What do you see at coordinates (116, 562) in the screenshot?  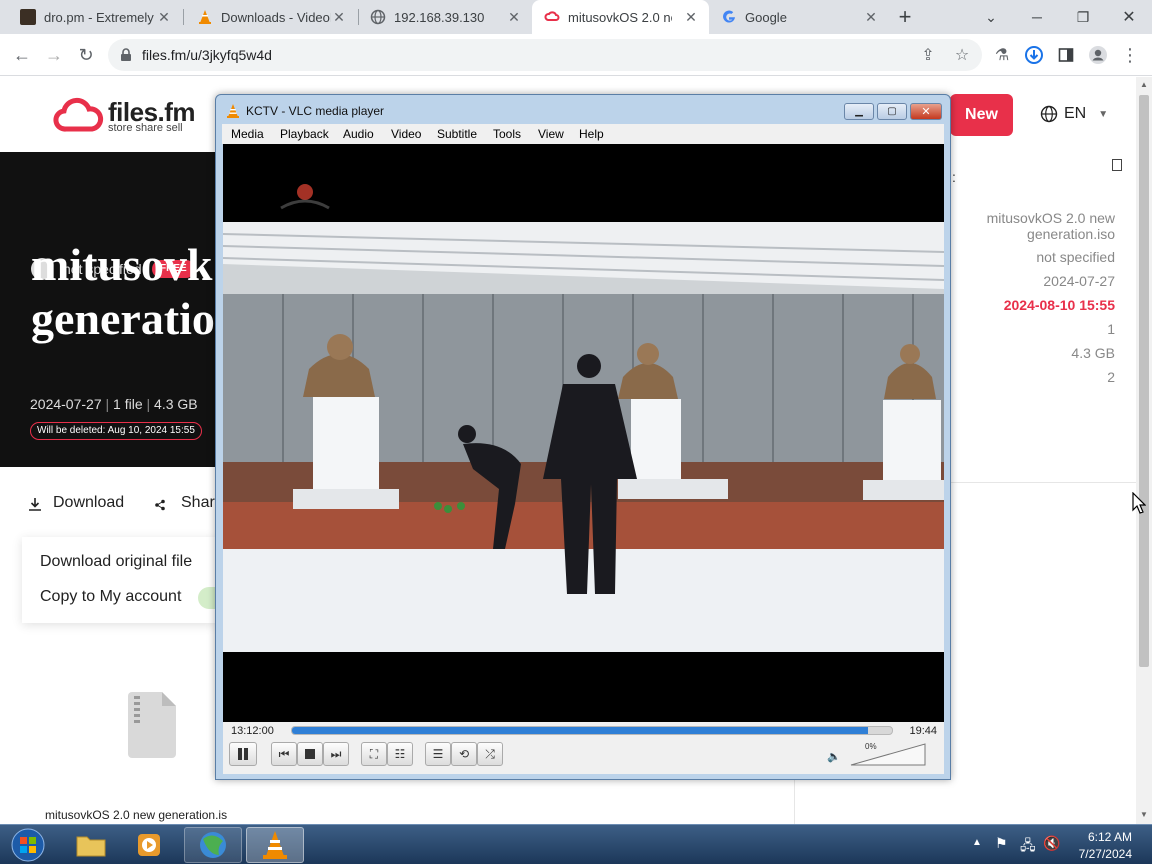 I see `download-original-file-item: Download original file` at bounding box center [116, 562].